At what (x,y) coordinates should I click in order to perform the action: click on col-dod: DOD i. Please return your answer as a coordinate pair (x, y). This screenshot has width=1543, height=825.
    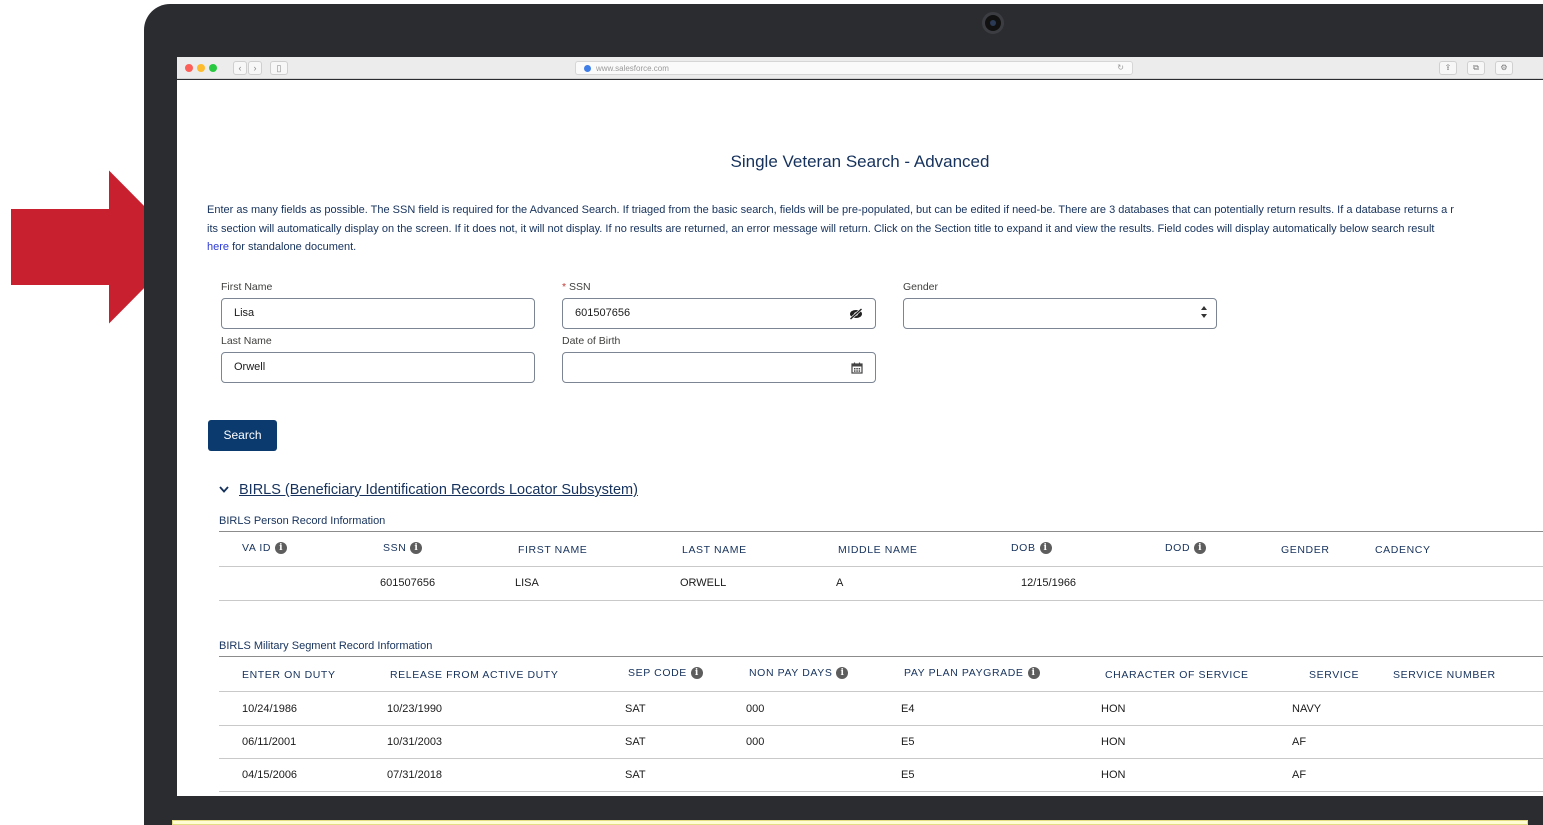
    Looking at the image, I should click on (1186, 548).